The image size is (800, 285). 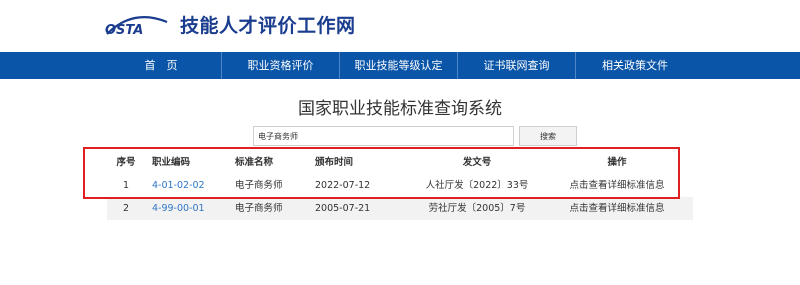 I want to click on document-number: 劳社厅发〔2005〕7号, so click(x=477, y=208).